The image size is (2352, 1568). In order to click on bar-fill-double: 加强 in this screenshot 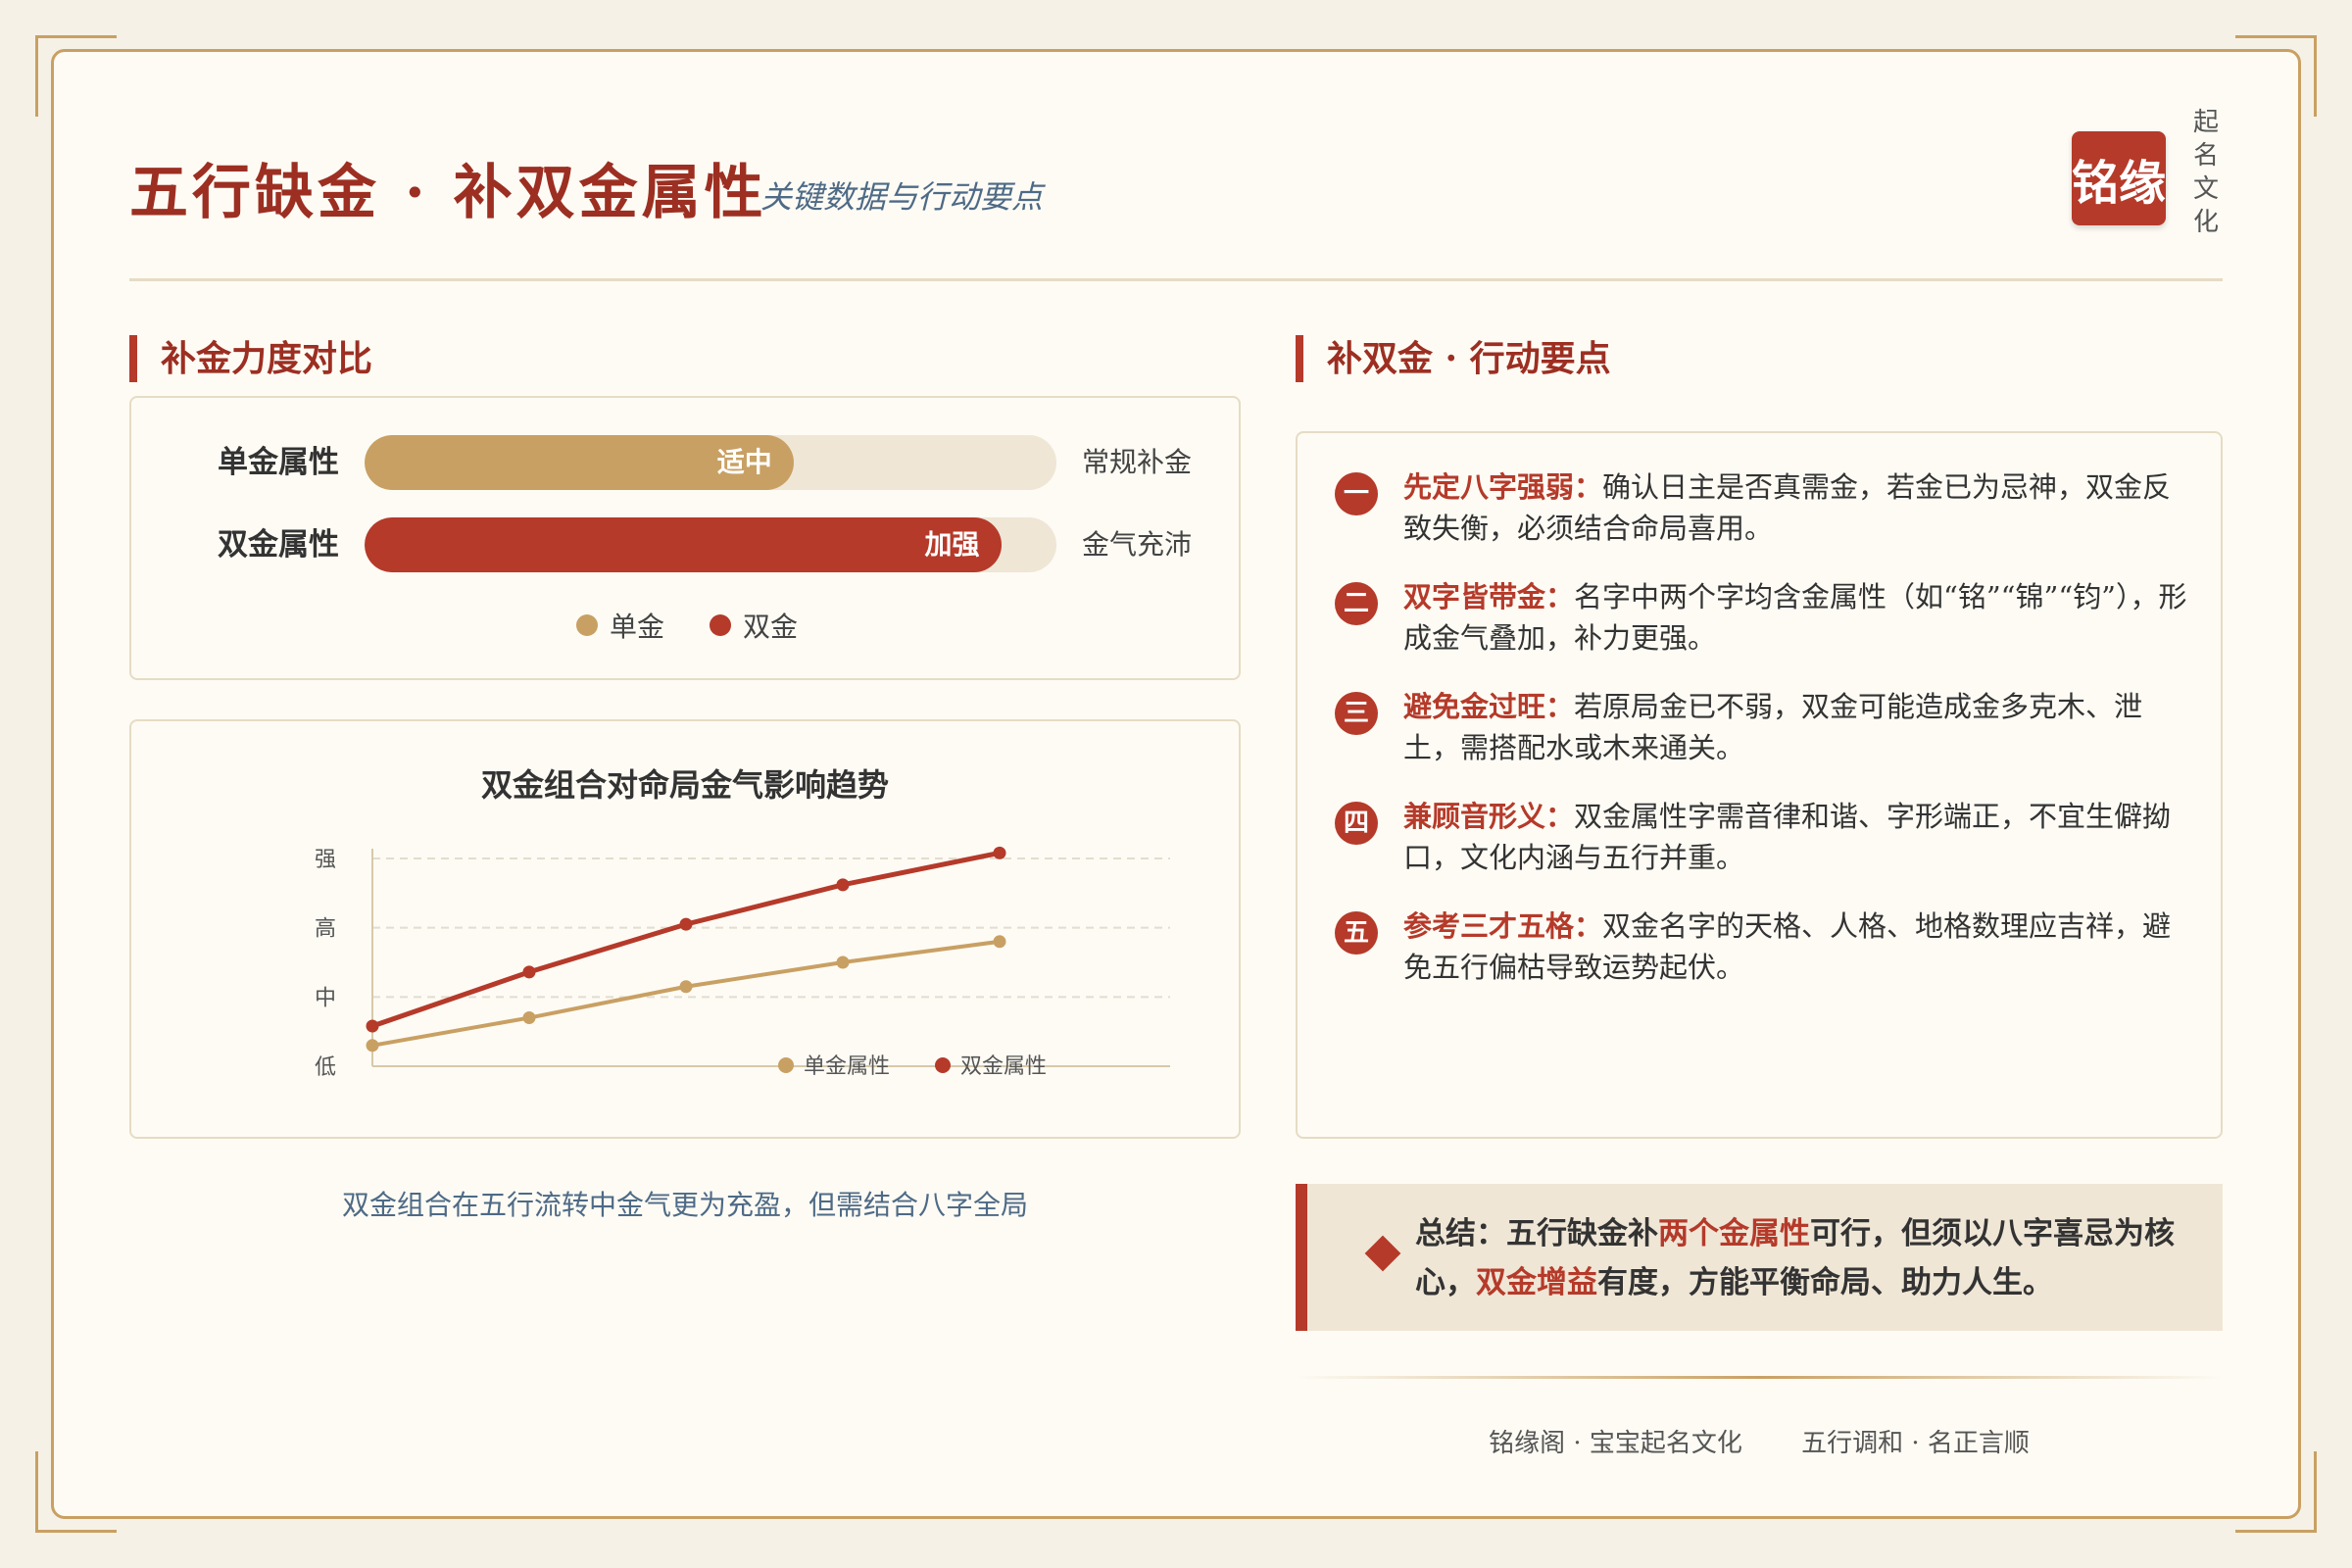, I will do `click(683, 544)`.